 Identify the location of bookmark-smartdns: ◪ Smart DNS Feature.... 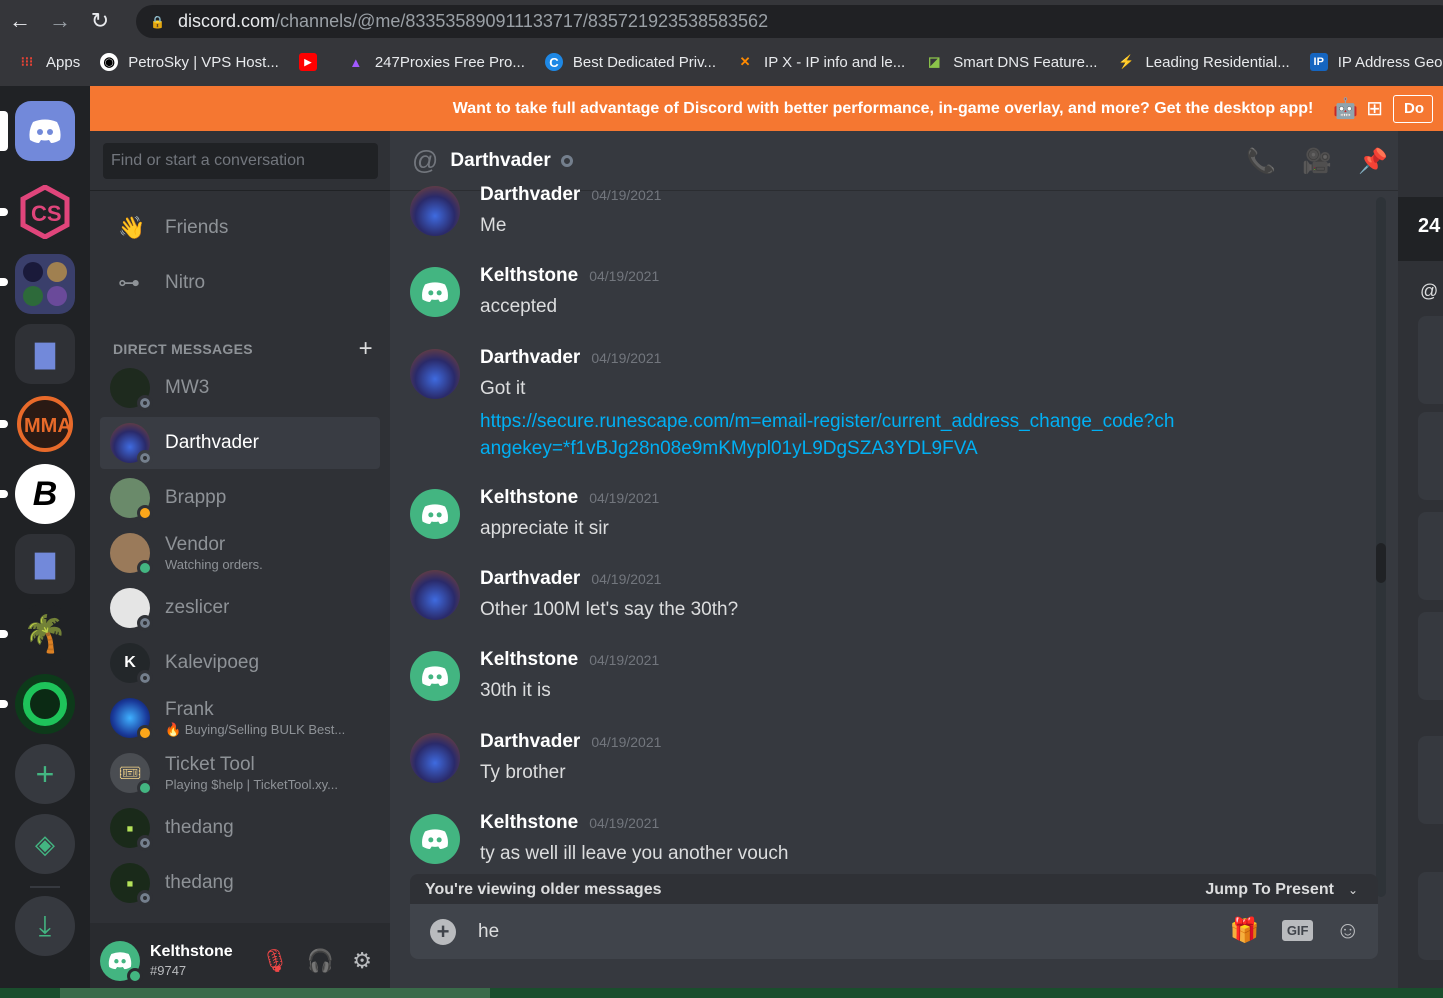
(1011, 62).